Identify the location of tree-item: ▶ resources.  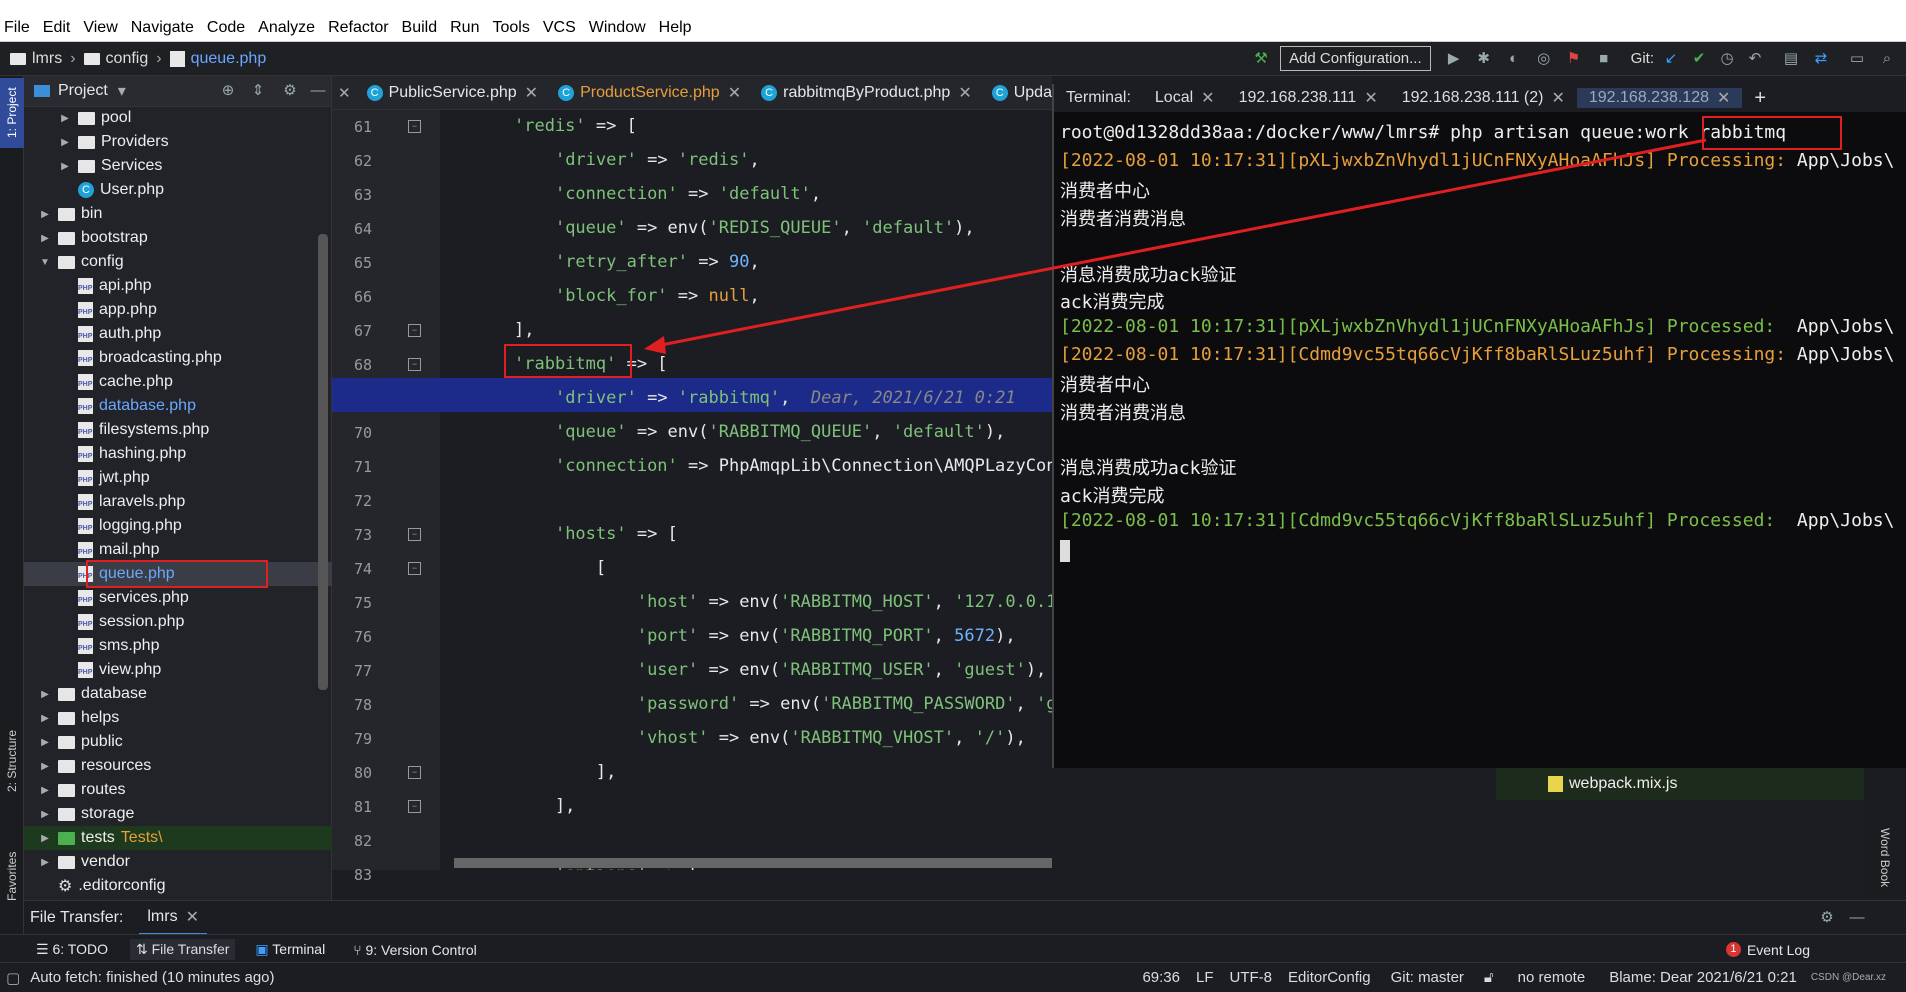
(178, 766).